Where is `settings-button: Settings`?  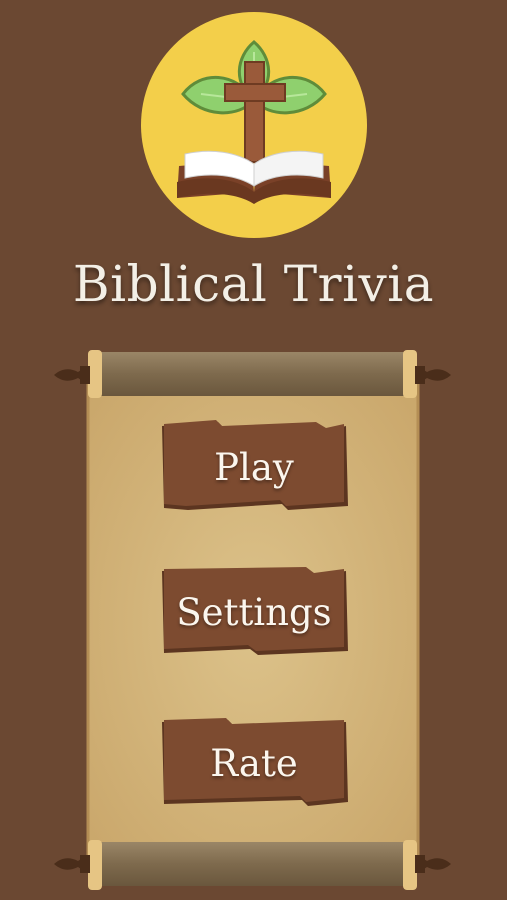 settings-button: Settings is located at coordinates (254, 612).